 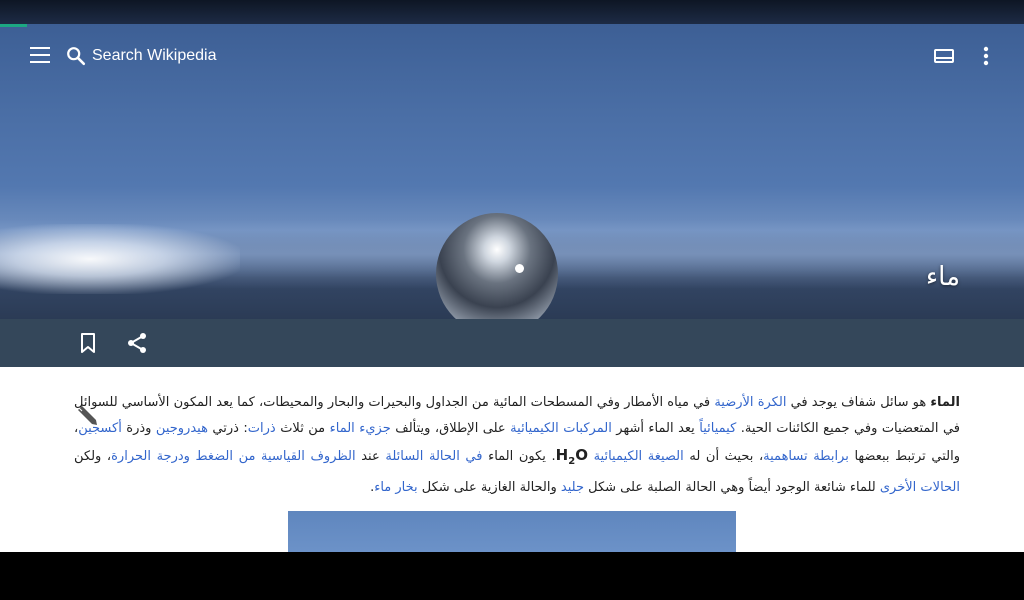 I want to click on link-water-vapor: بخار ماء, so click(x=395, y=487).